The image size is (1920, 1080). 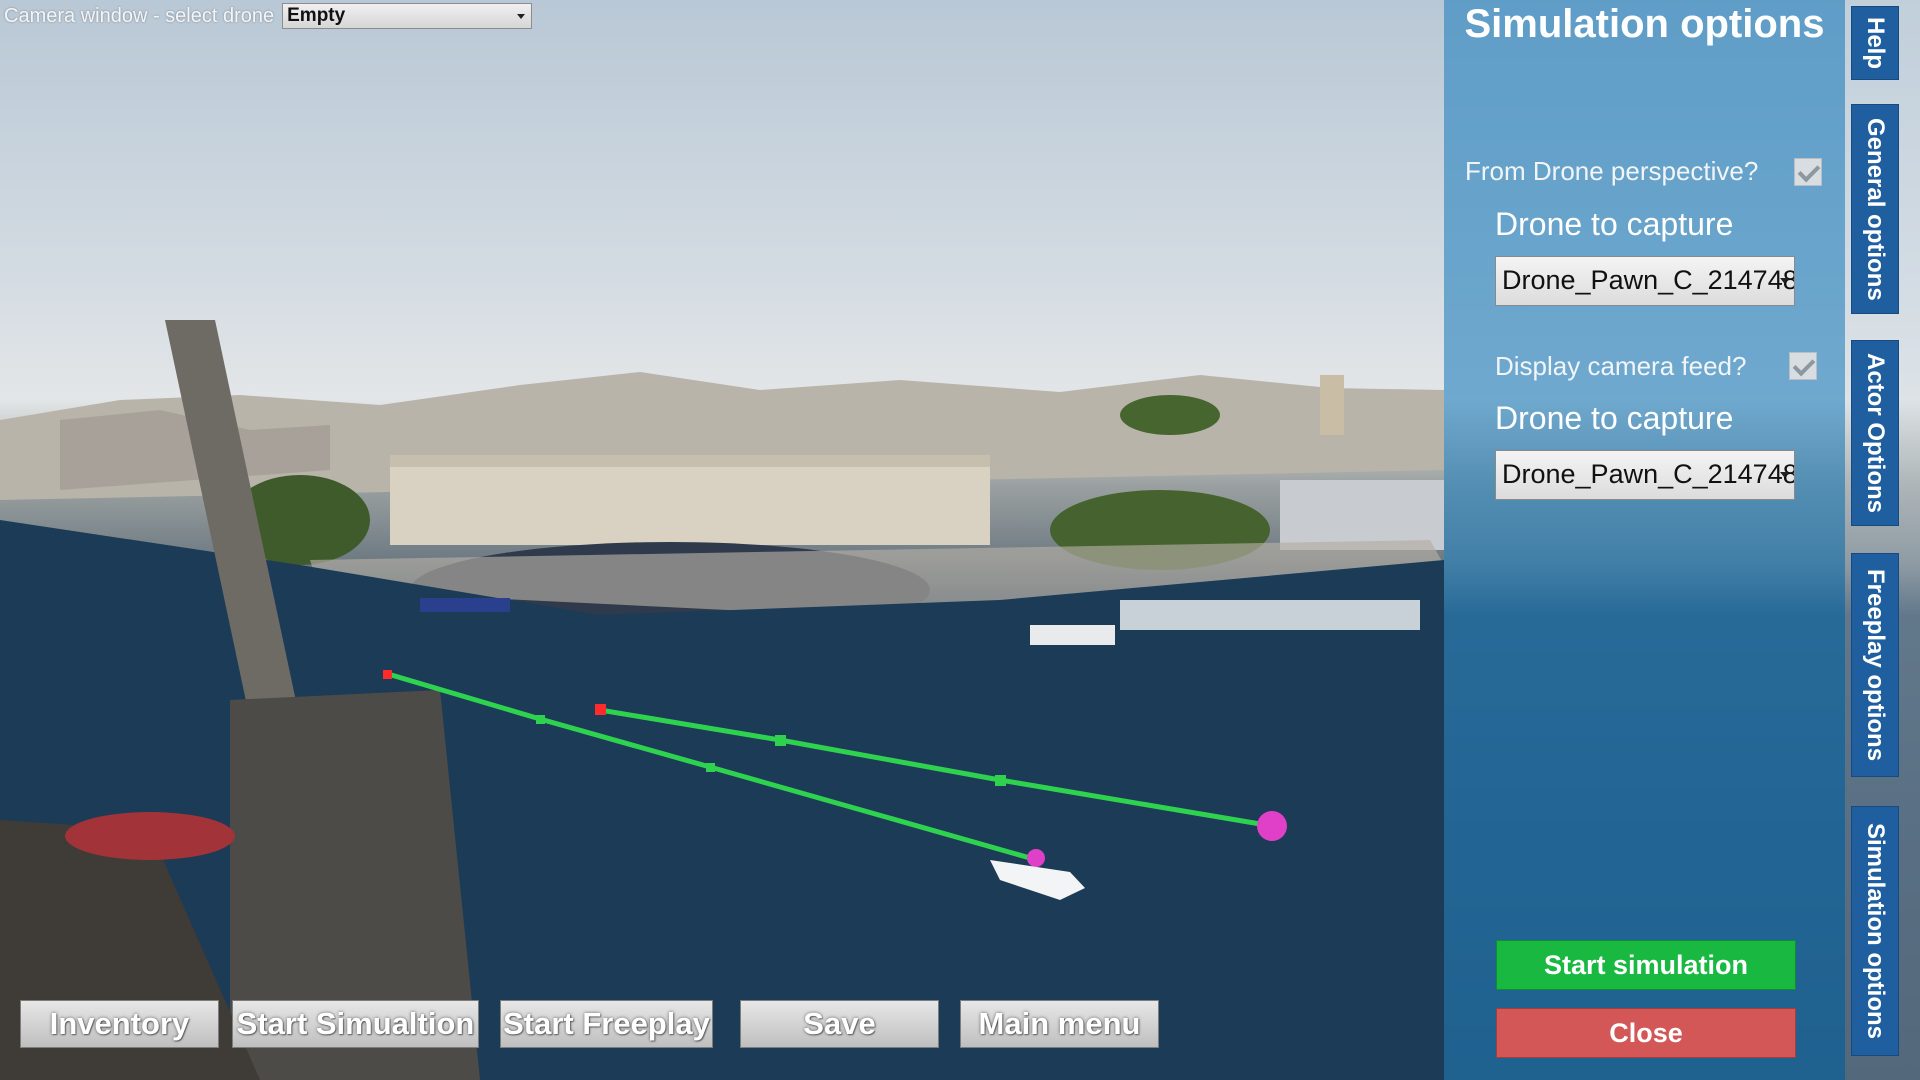 I want to click on marina-boats, so click(x=1270, y=615).